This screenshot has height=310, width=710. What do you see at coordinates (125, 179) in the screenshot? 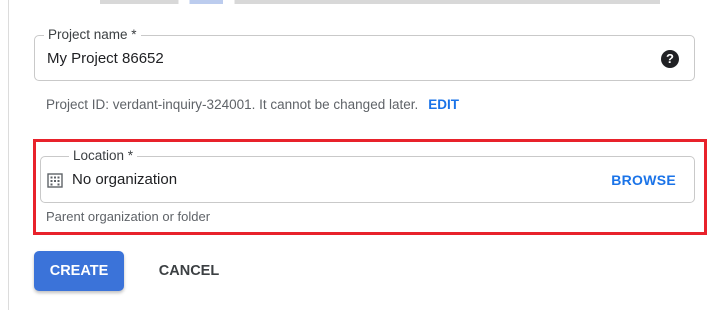
I see `location-value: No organization` at bounding box center [125, 179].